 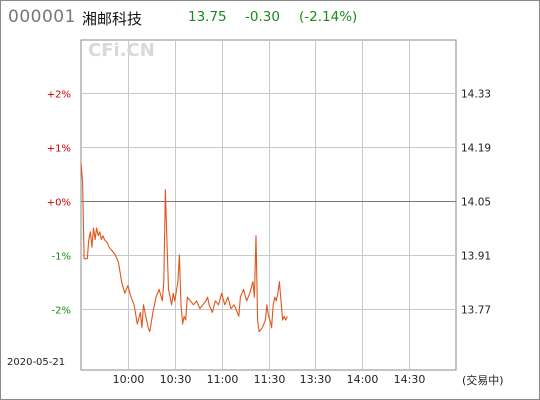 What do you see at coordinates (129, 379) in the screenshot?
I see `x-tick-label: 10:00` at bounding box center [129, 379].